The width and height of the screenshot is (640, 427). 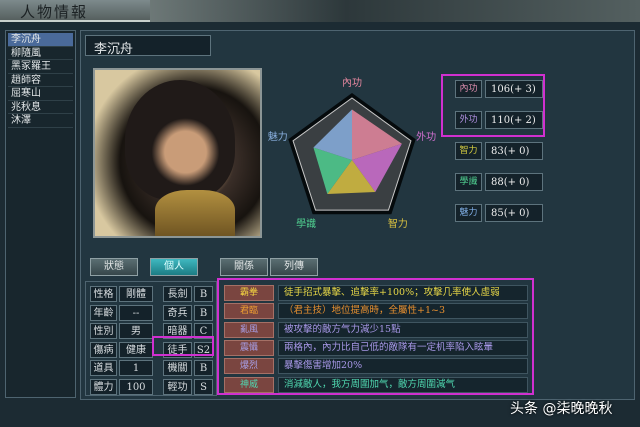 What do you see at coordinates (306, 223) in the screenshot?
I see `radar-axis-label: 學識` at bounding box center [306, 223].